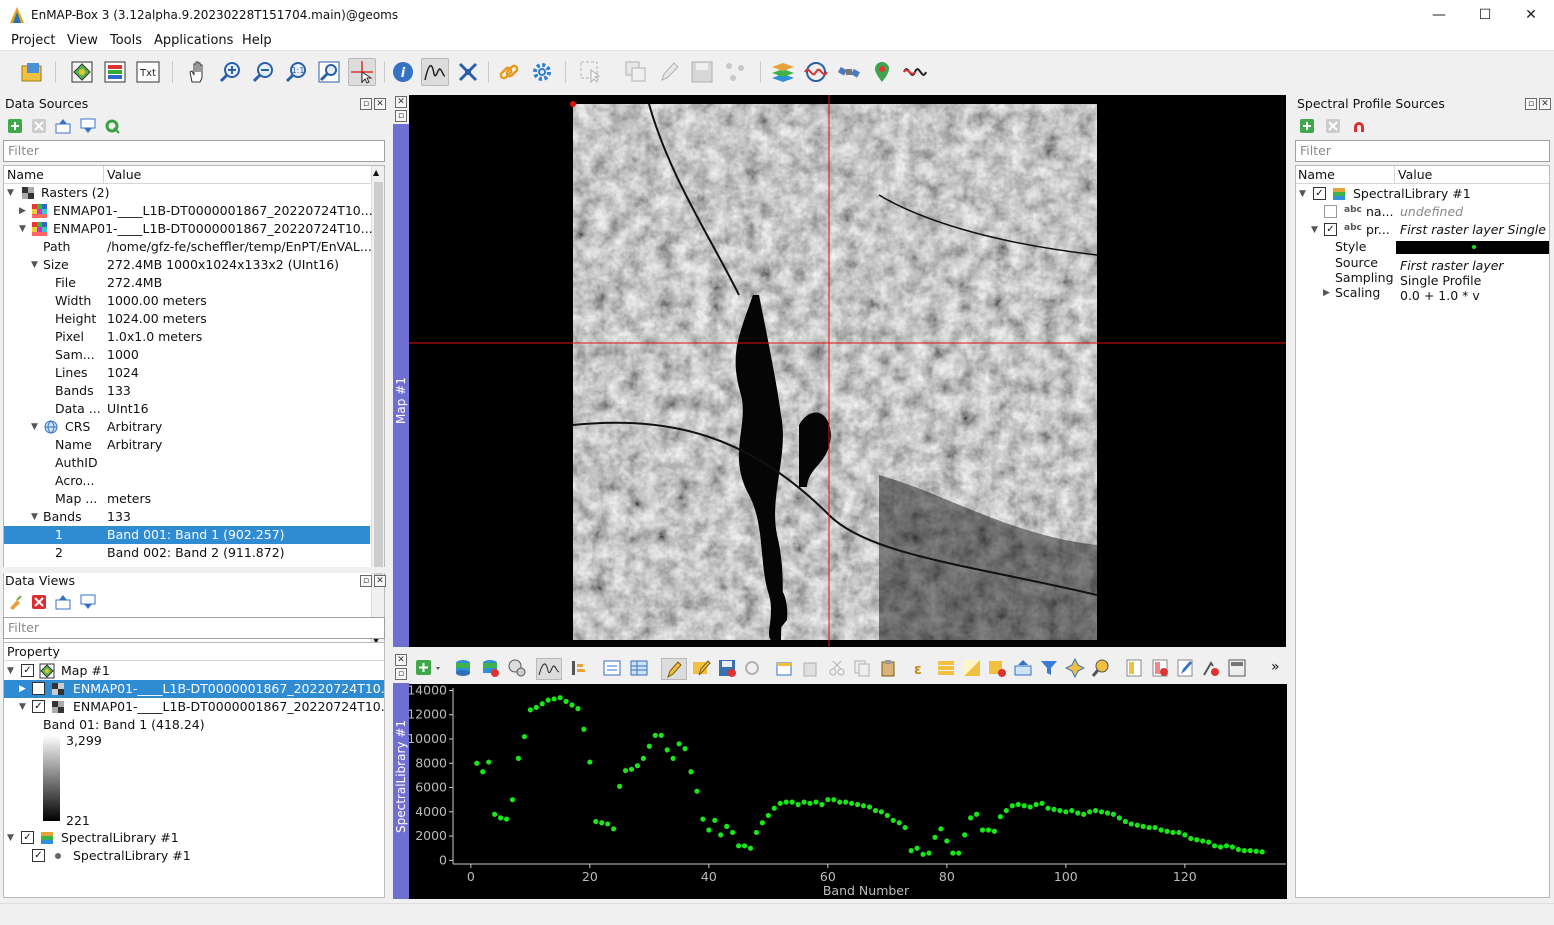 This screenshot has width=1554, height=925. I want to click on layers-stack-icon, so click(783, 72).